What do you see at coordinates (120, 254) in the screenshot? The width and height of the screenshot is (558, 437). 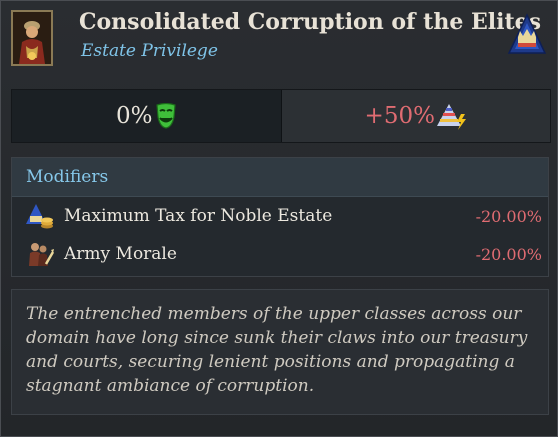 I see `modifier-label: Army Morale` at bounding box center [120, 254].